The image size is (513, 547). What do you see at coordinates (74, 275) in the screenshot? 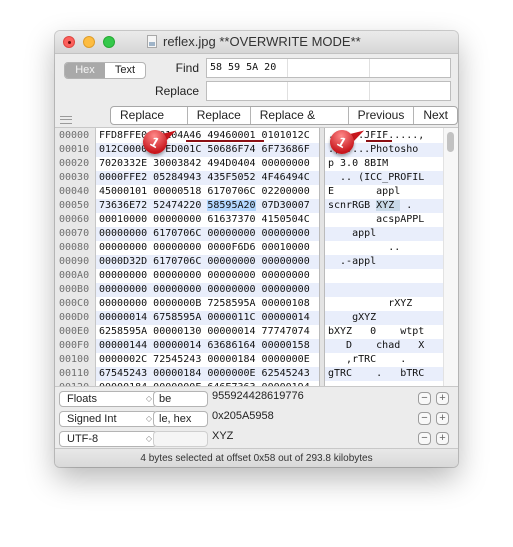
I see `offset-cell: 000A0` at bounding box center [74, 275].